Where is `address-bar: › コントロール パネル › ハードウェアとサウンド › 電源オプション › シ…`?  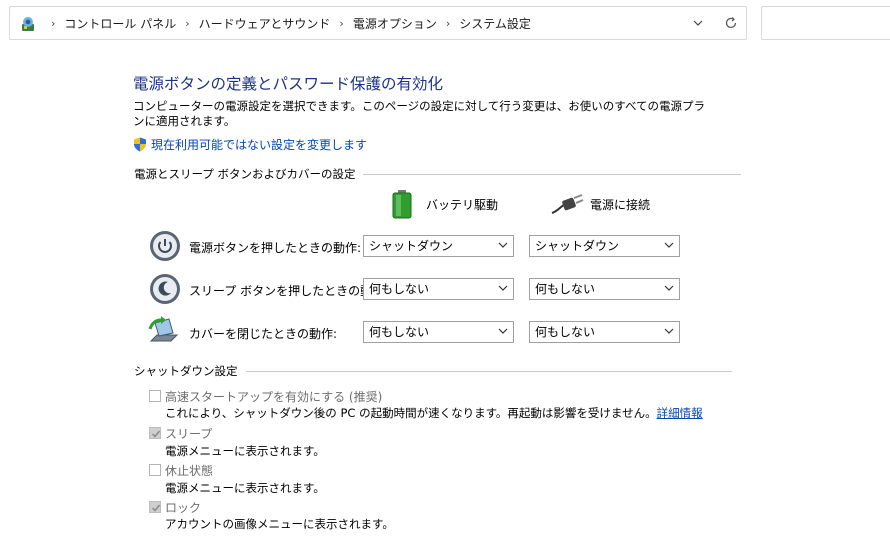
address-bar: › コントロール パネル › ハードウェアとサウンド › 電源オプション › シ… is located at coordinates (378, 23).